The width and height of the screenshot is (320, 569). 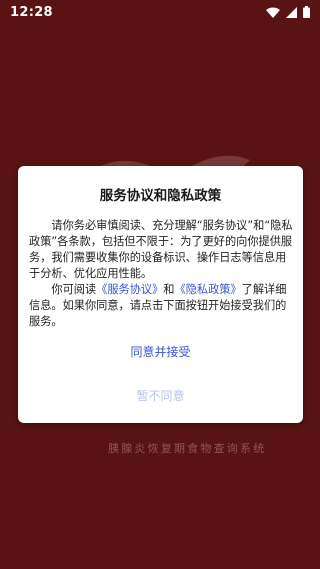 I want to click on status-bar: 12:28, so click(x=160, y=12).